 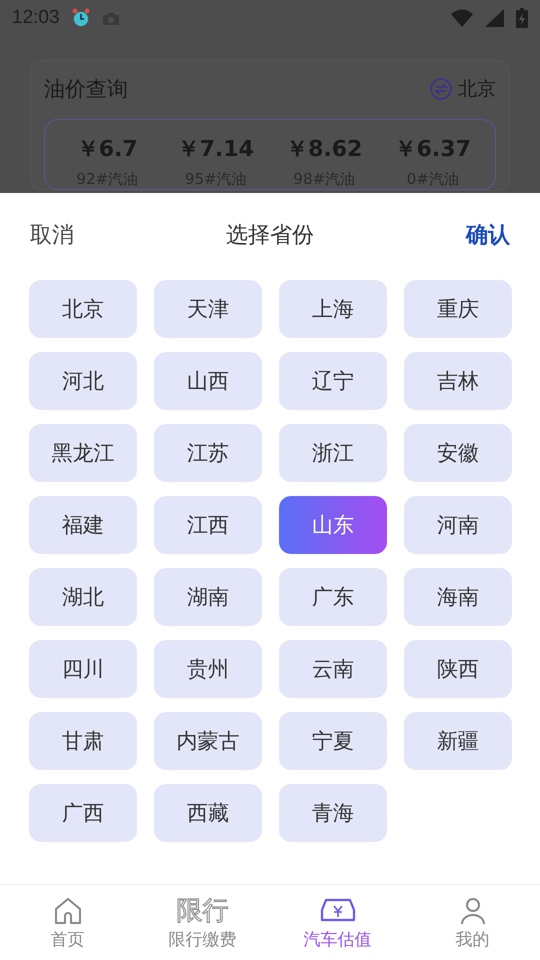 What do you see at coordinates (458, 453) in the screenshot?
I see `province-option: 安徽` at bounding box center [458, 453].